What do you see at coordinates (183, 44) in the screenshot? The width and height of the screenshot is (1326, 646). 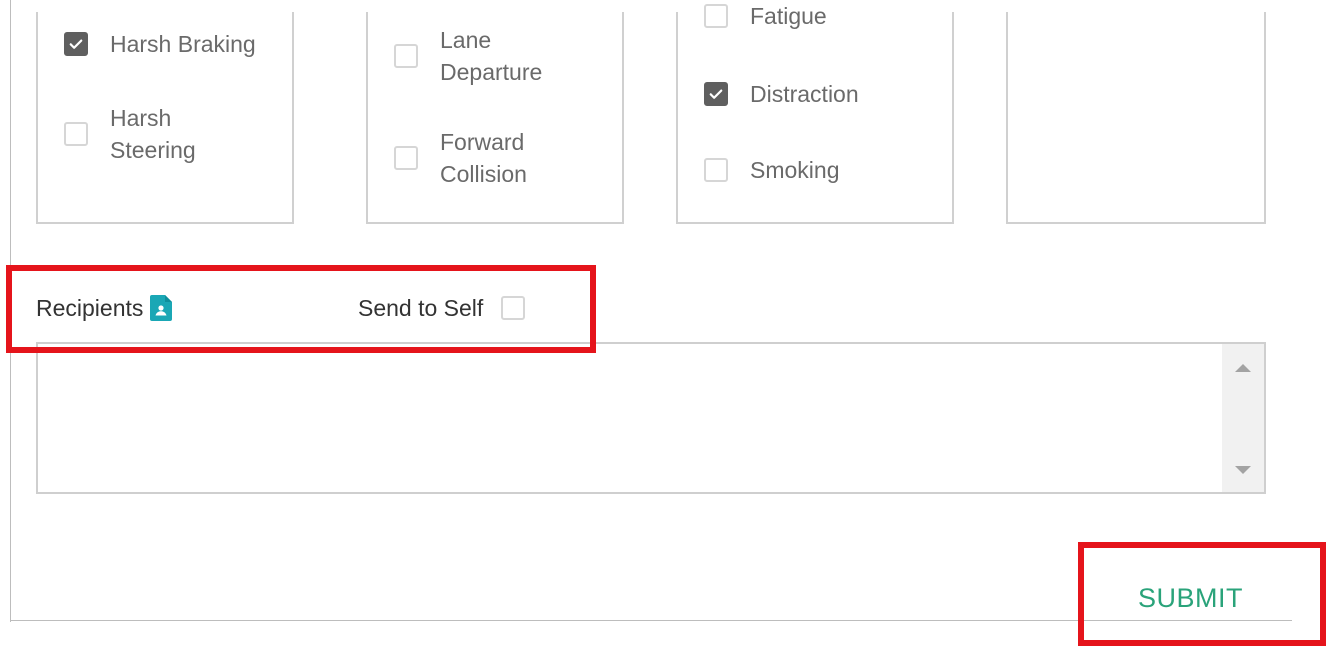 I see `alert-option-label: Harsh Braking` at bounding box center [183, 44].